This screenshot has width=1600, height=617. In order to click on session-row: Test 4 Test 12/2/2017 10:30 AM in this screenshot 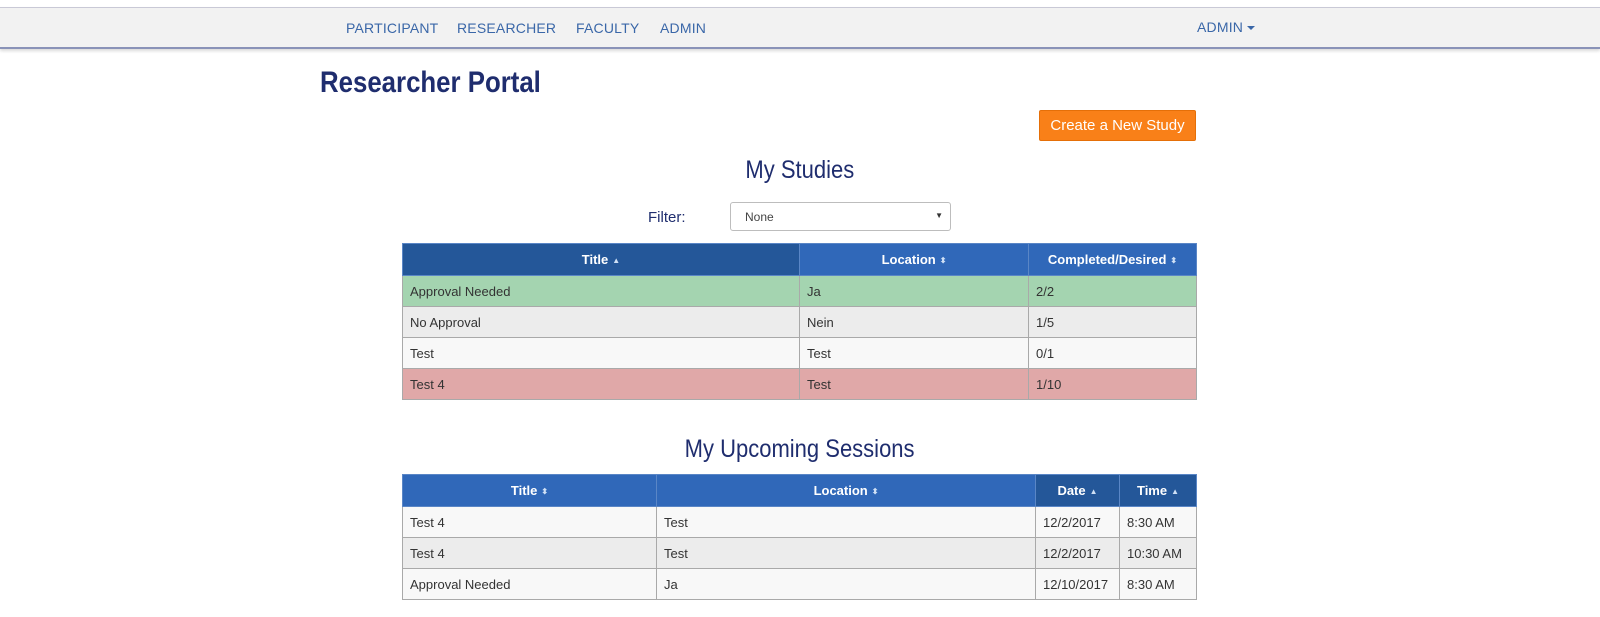, I will do `click(799, 553)`.